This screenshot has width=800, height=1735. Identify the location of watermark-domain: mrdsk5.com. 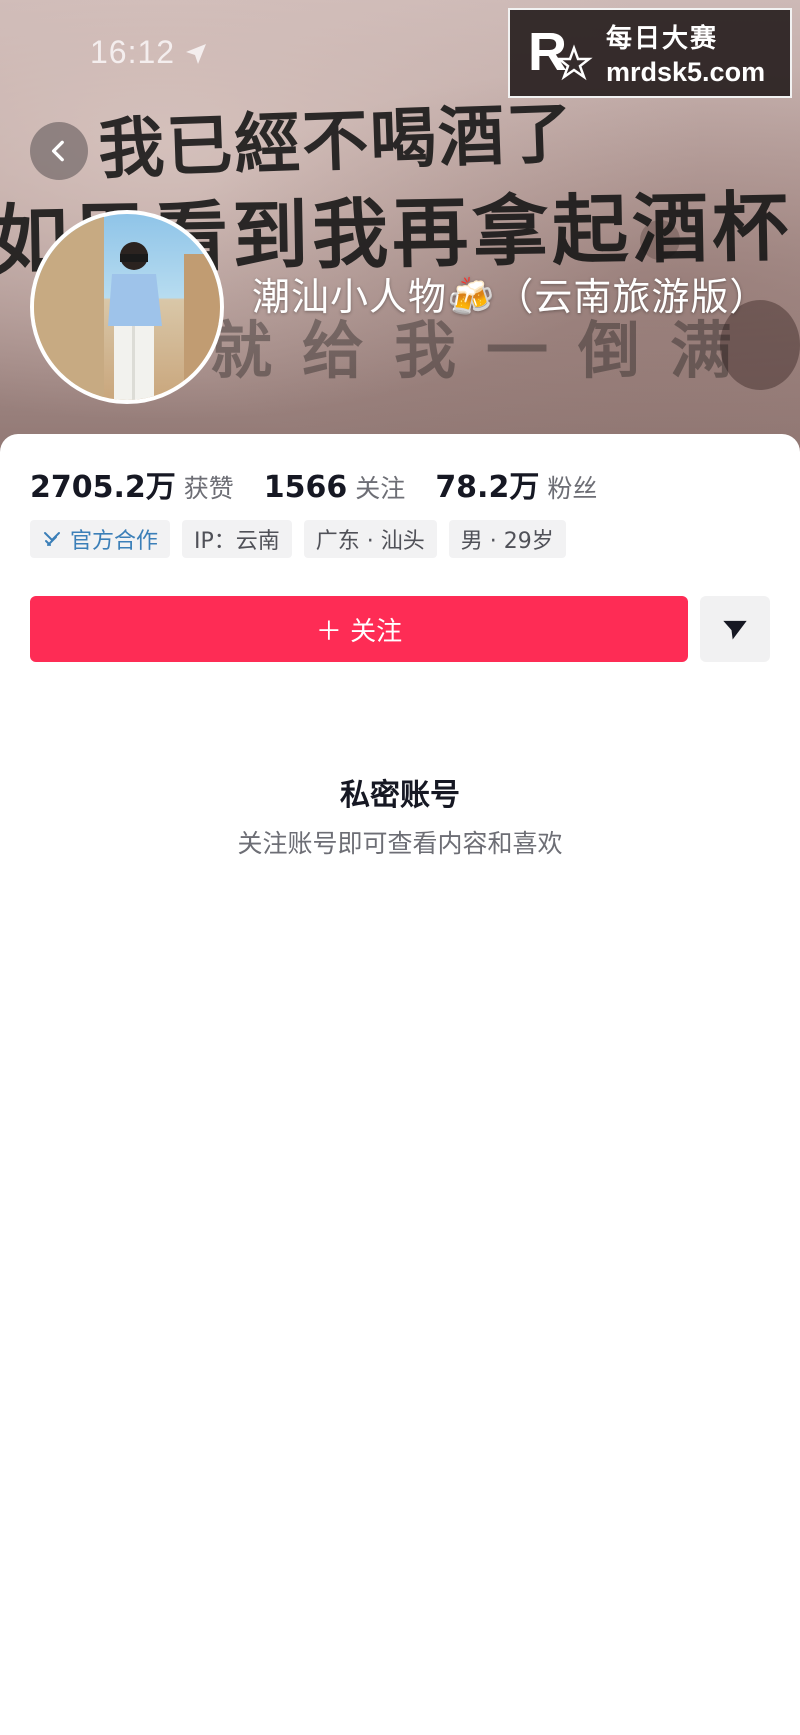
(686, 72).